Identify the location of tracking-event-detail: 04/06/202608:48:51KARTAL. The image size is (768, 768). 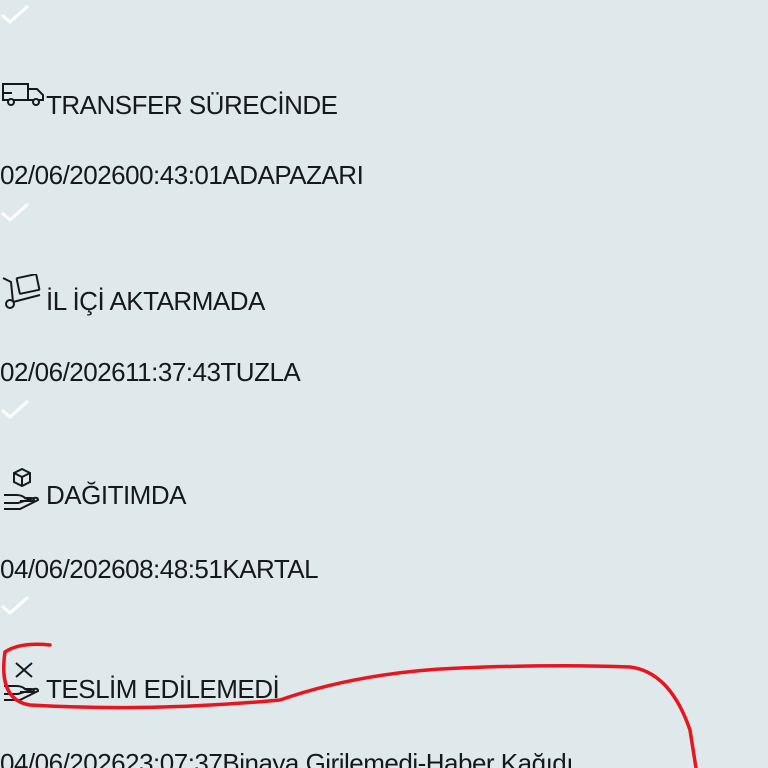
(159, 569).